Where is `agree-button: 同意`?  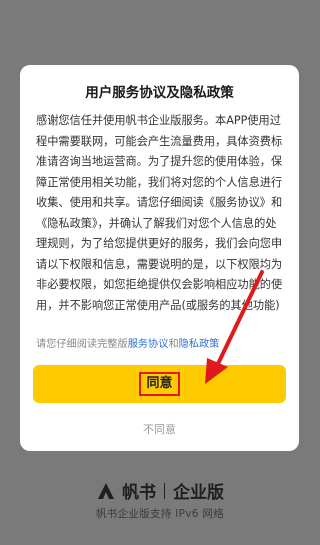
agree-button: 同意 is located at coordinates (159, 384).